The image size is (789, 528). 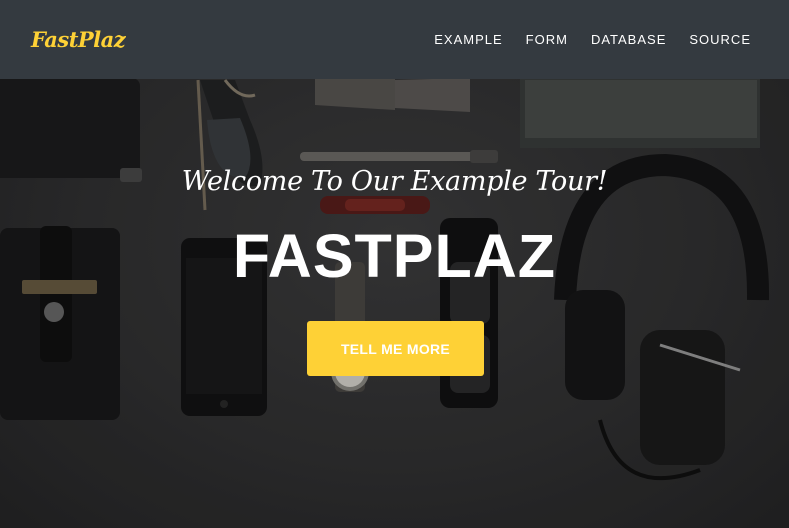 I want to click on nav-item-form: FORM, so click(x=547, y=40).